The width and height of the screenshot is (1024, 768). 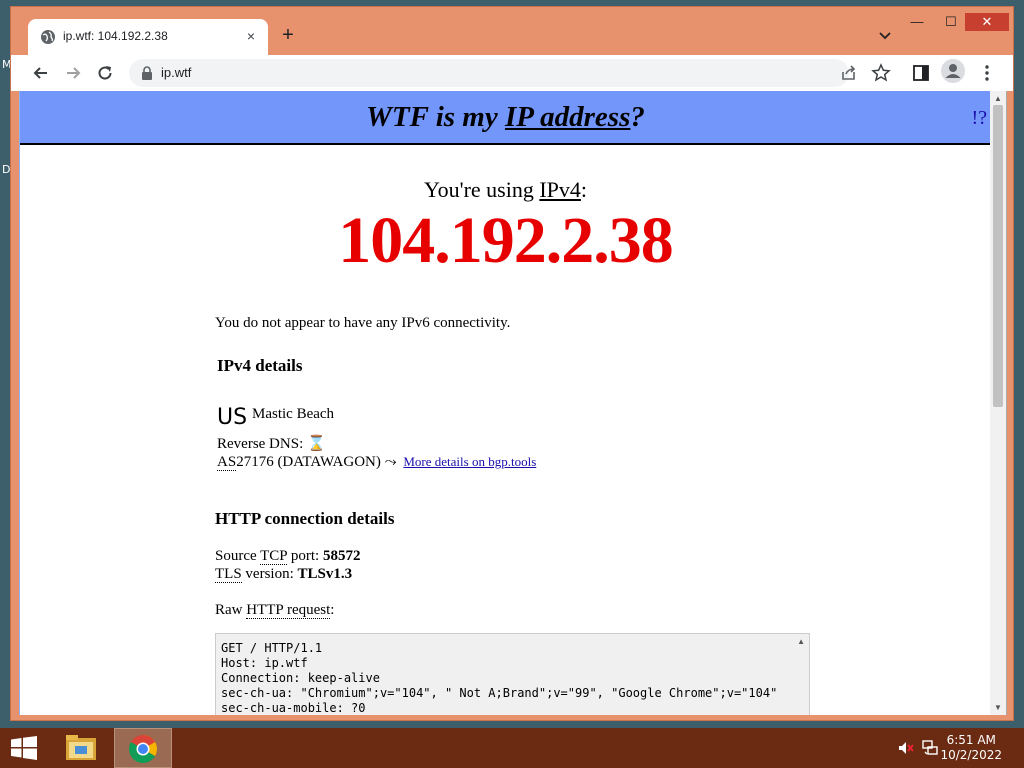 I want to click on page-banner: WTF is my IP address? !?, so click(x=505, y=118).